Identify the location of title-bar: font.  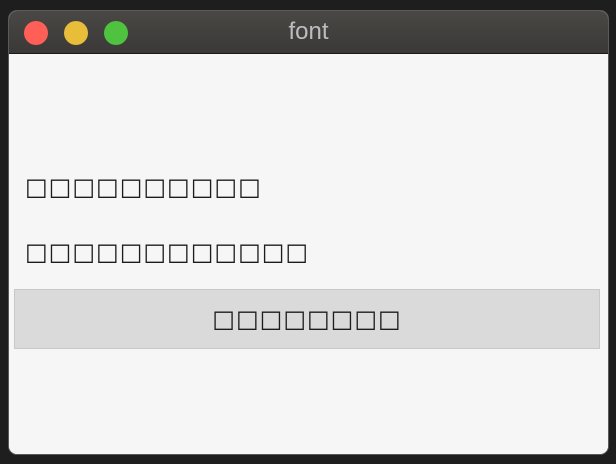
(308, 32).